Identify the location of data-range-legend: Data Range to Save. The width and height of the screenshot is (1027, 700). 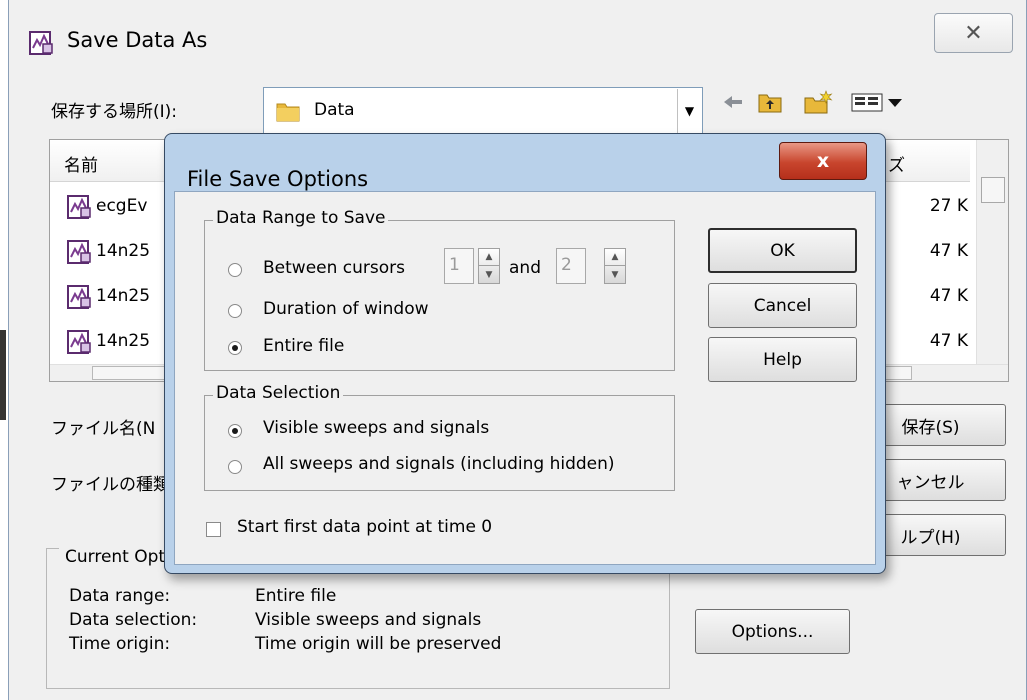
(301, 218).